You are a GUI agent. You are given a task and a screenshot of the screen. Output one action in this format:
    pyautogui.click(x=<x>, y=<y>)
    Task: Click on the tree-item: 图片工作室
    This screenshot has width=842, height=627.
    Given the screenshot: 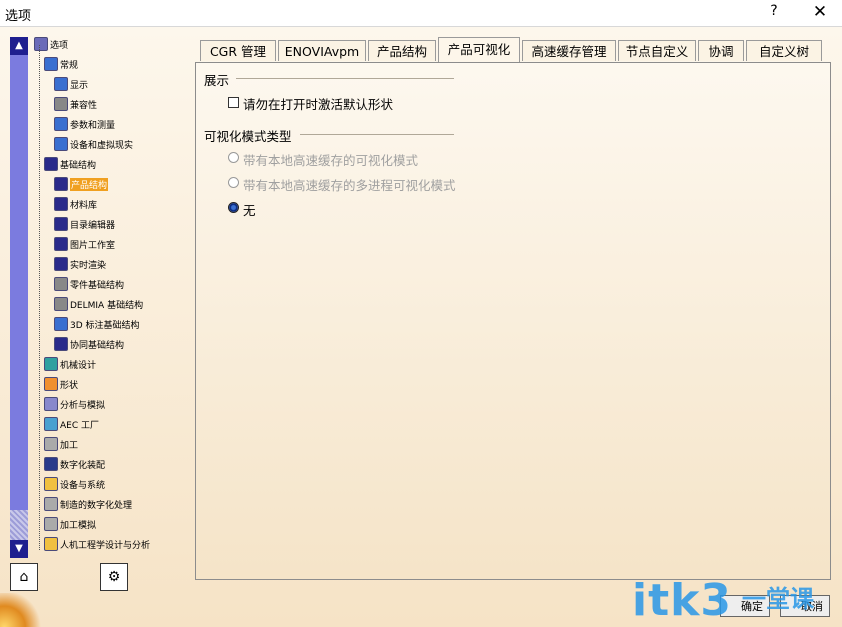 What is the action you would take?
    pyautogui.click(x=84, y=244)
    